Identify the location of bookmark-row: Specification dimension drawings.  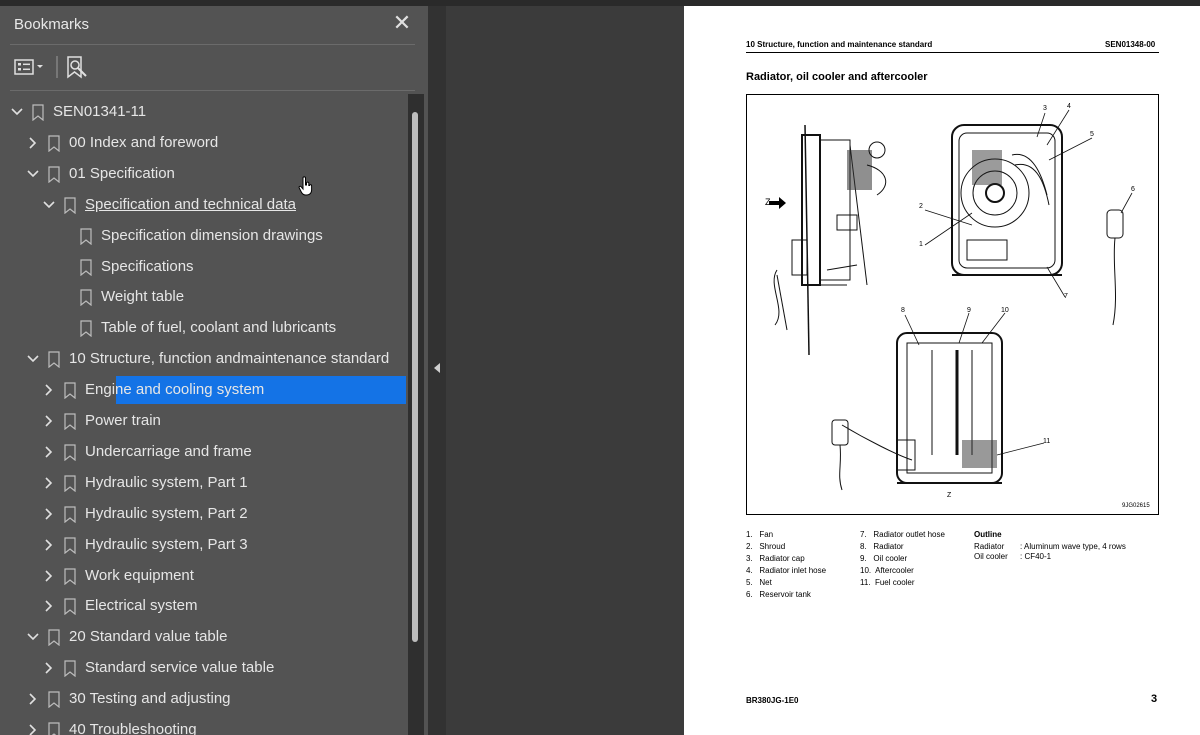
(203, 237).